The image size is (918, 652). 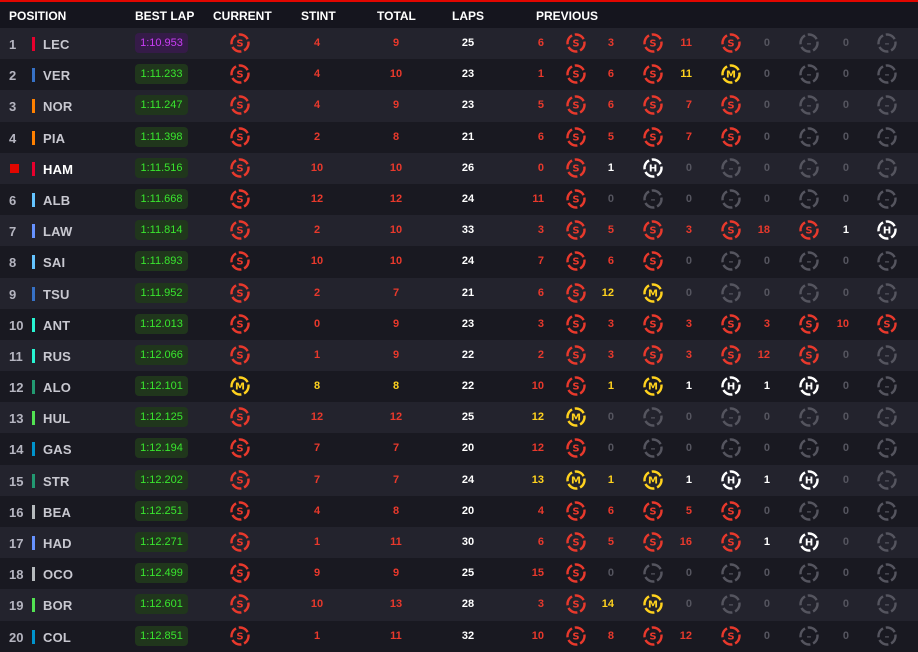 I want to click on table-row: 1 LEC 1:10.953 S 4 9 25 6 S 3 S 11 S 0 – 0 –, so click(x=459, y=44).